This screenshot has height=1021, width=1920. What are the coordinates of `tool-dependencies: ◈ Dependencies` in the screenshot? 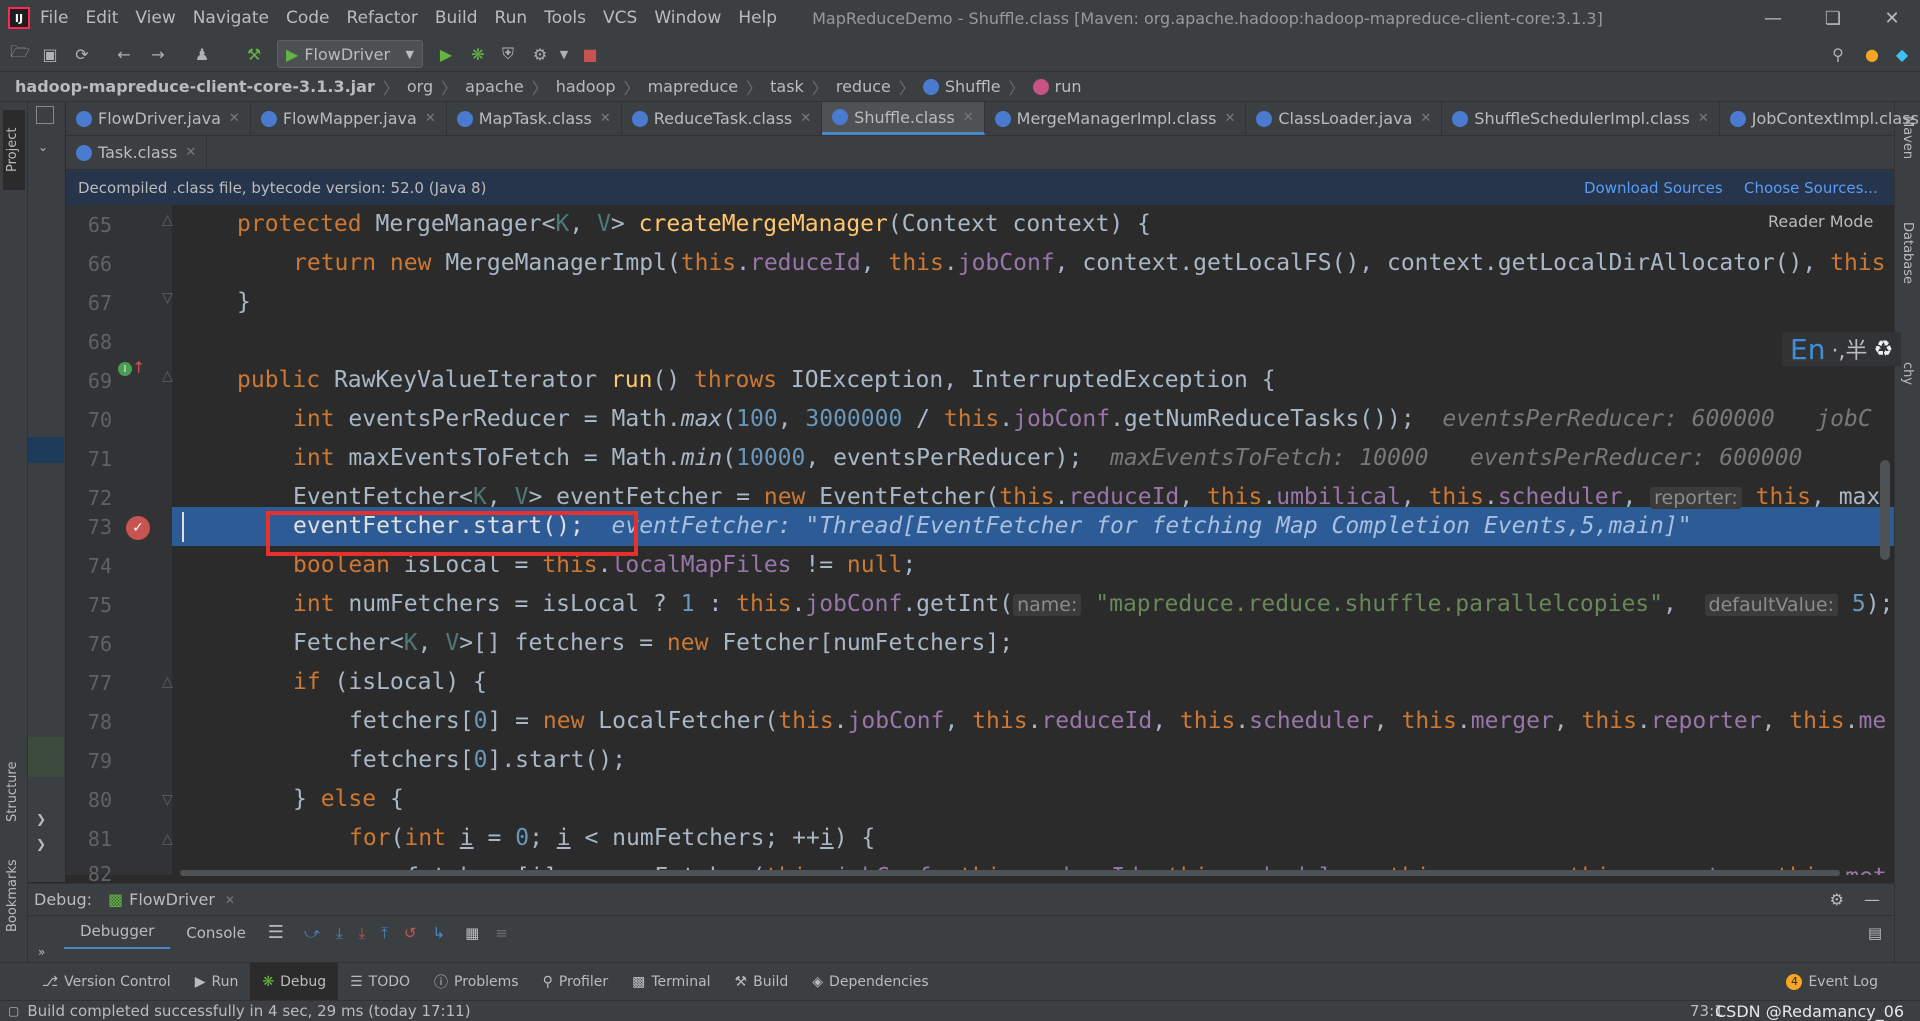 It's located at (870, 982).